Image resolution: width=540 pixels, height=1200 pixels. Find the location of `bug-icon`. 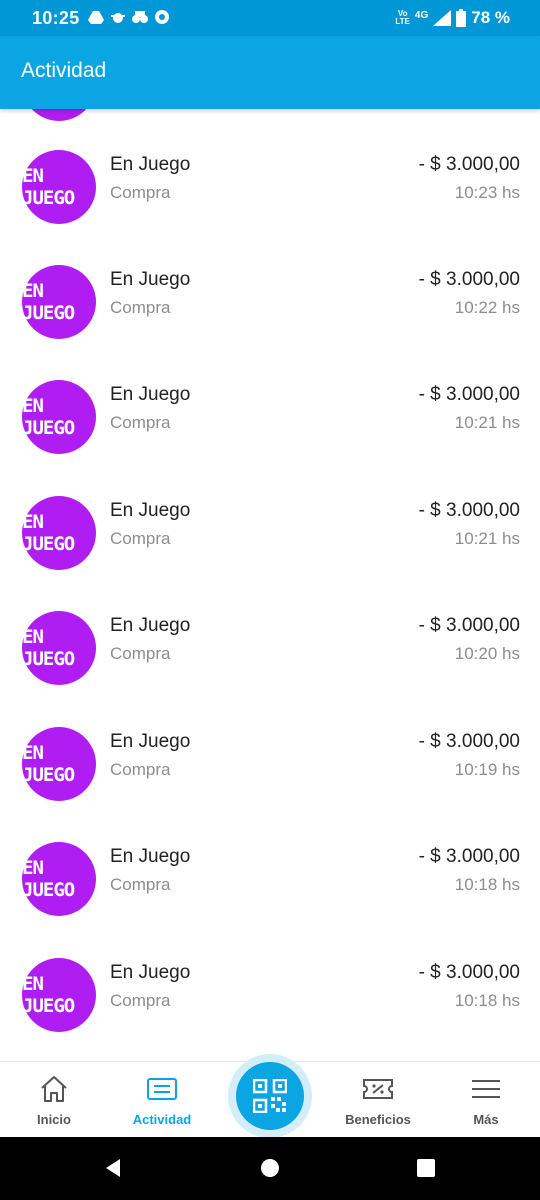

bug-icon is located at coordinates (118, 18).